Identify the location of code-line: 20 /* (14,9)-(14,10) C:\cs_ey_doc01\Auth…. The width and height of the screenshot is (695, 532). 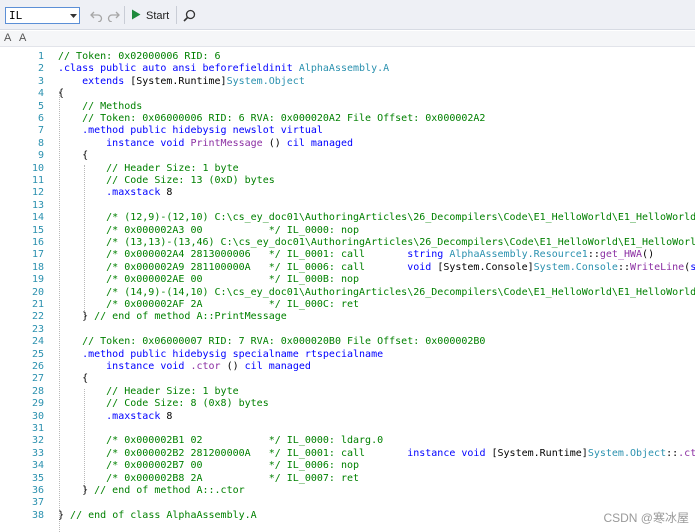
(347, 293).